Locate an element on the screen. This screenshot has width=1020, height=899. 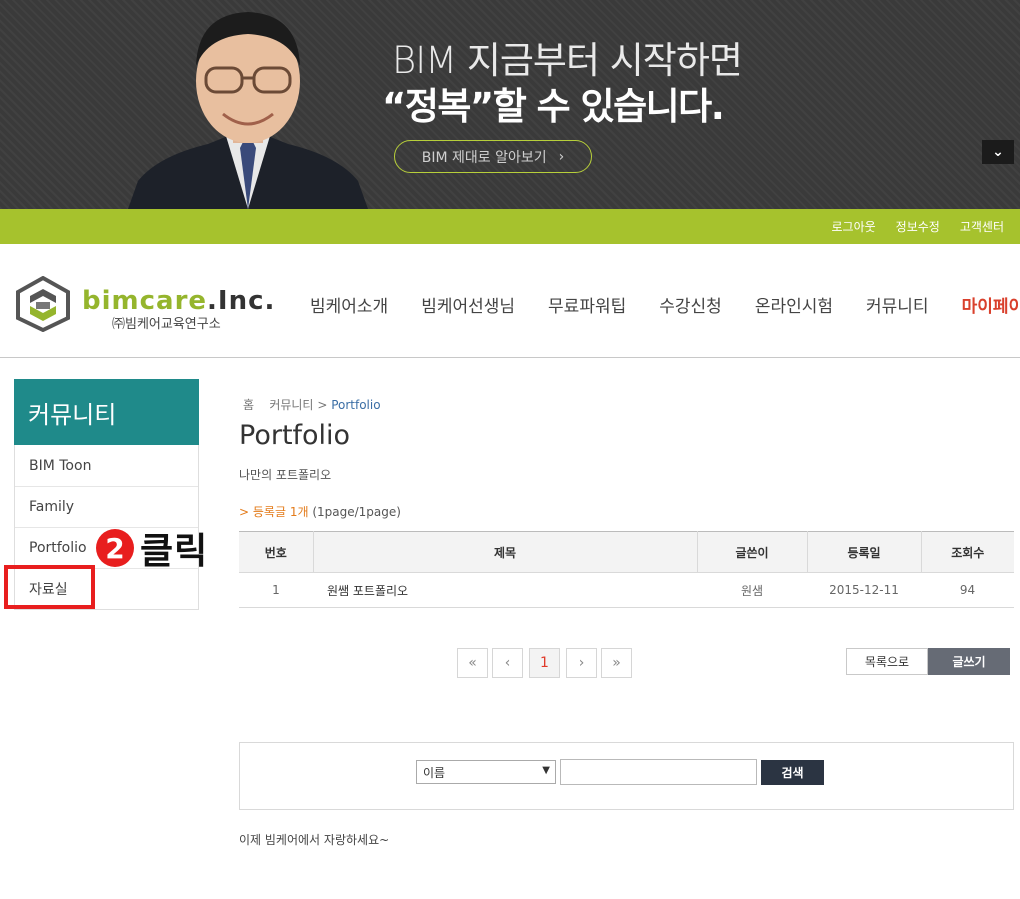
learn-bim-button: BIM 제대로 알아보기 › is located at coordinates (493, 156).